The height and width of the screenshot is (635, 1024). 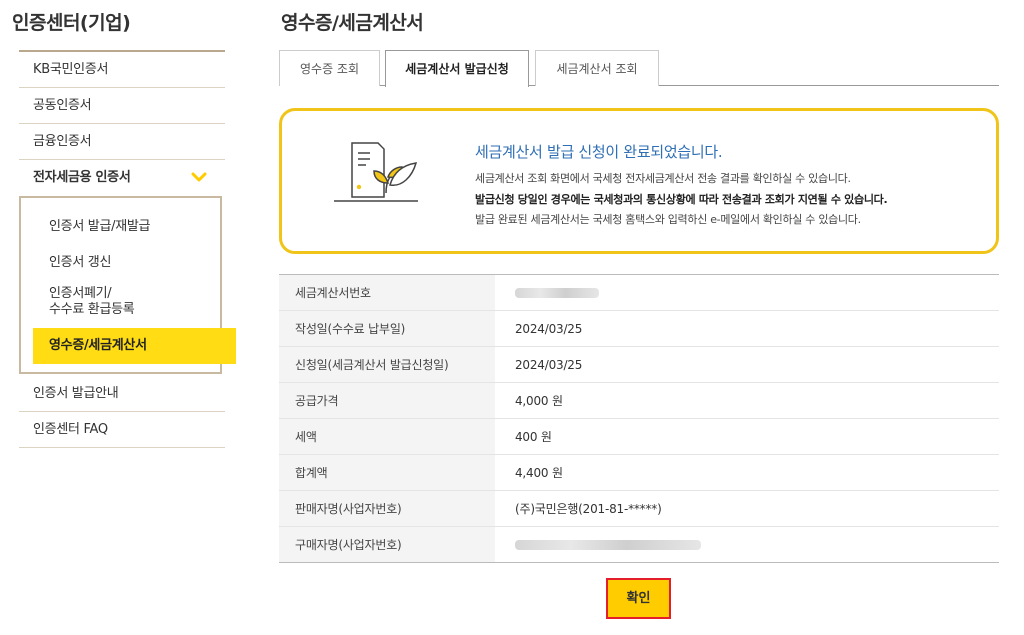 I want to click on row-value: 4,400 원, so click(x=747, y=472).